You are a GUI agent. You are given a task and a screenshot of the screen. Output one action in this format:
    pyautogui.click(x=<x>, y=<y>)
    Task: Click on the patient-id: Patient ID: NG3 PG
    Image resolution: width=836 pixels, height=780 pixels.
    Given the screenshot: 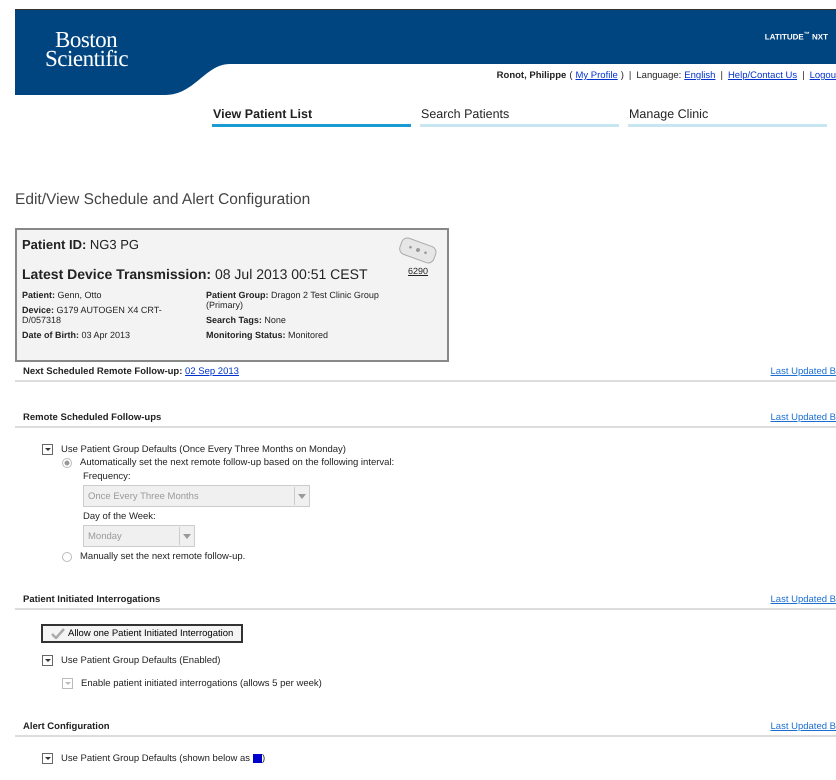 What is the action you would take?
    pyautogui.click(x=81, y=244)
    